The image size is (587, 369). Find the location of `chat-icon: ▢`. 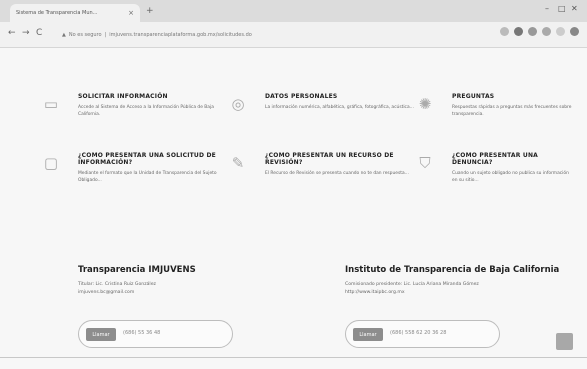

chat-icon: ▢ is located at coordinates (51, 163).